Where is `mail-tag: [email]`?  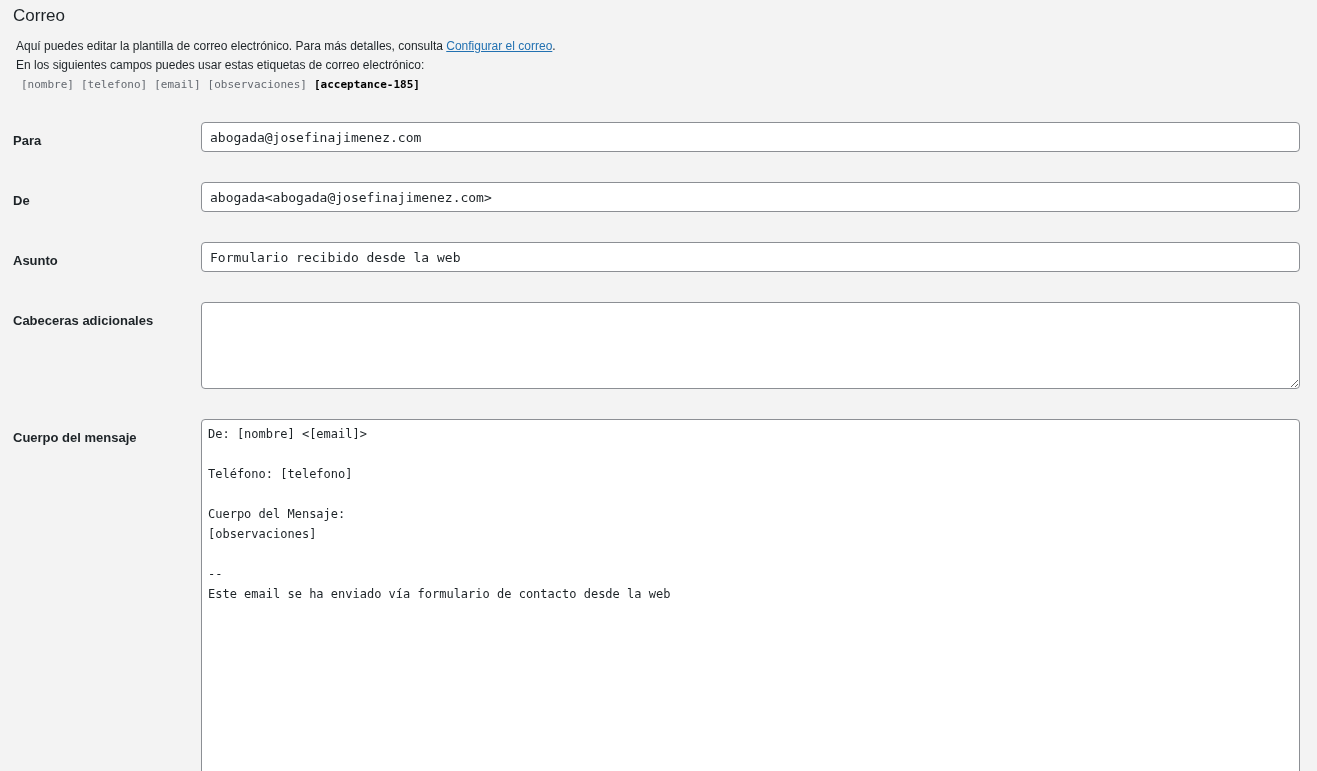 mail-tag: [email] is located at coordinates (177, 84).